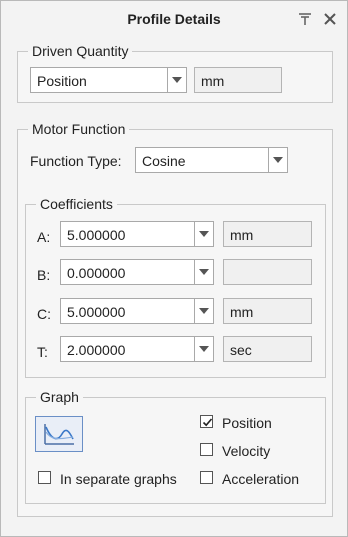  I want to click on coefficient-a-unit: mm, so click(242, 235).